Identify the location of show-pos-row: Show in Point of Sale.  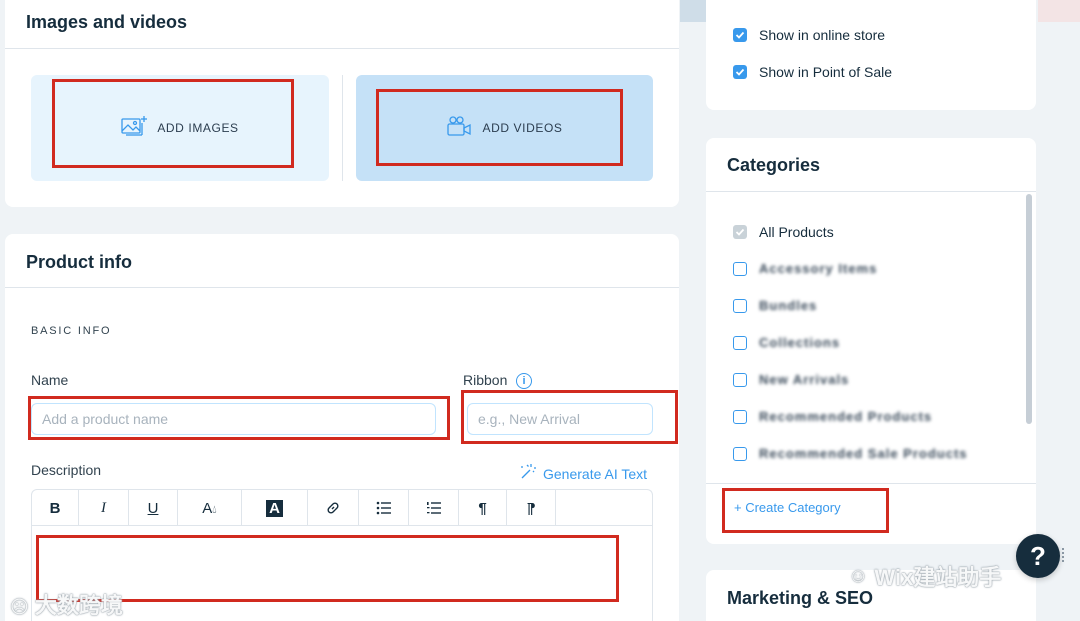
(812, 72).